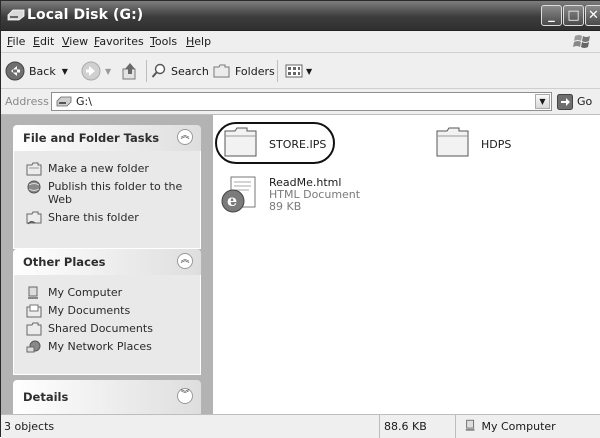 The width and height of the screenshot is (600, 438). I want to click on go-arrow-icon, so click(565, 101).